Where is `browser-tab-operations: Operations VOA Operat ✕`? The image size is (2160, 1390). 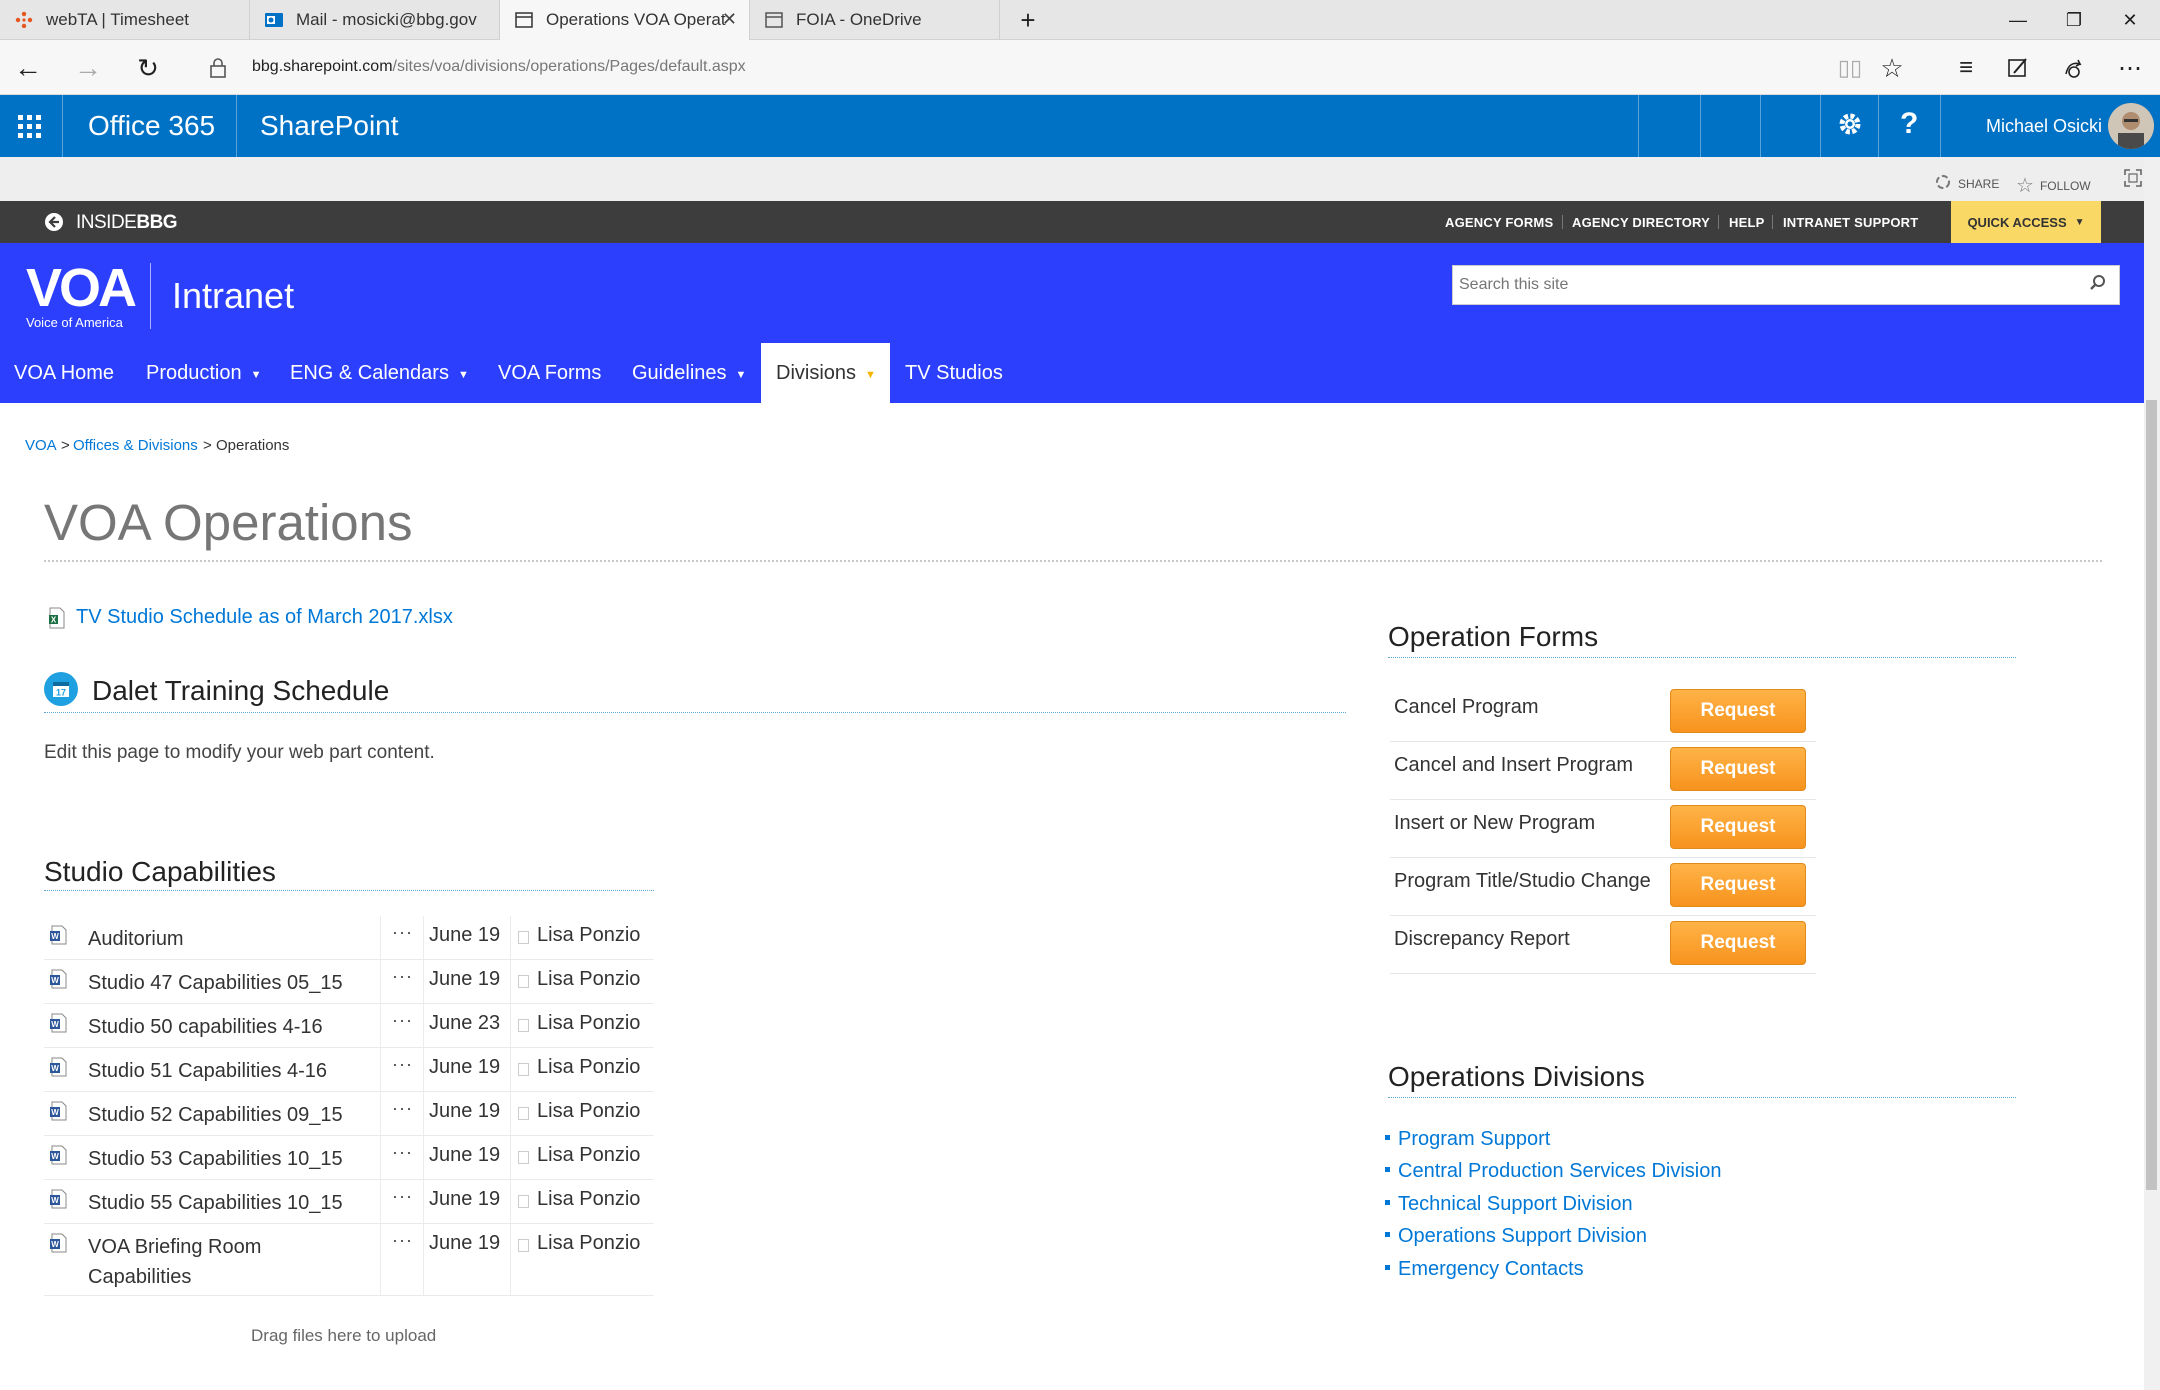 browser-tab-operations: Operations VOA Operat ✕ is located at coordinates (625, 20).